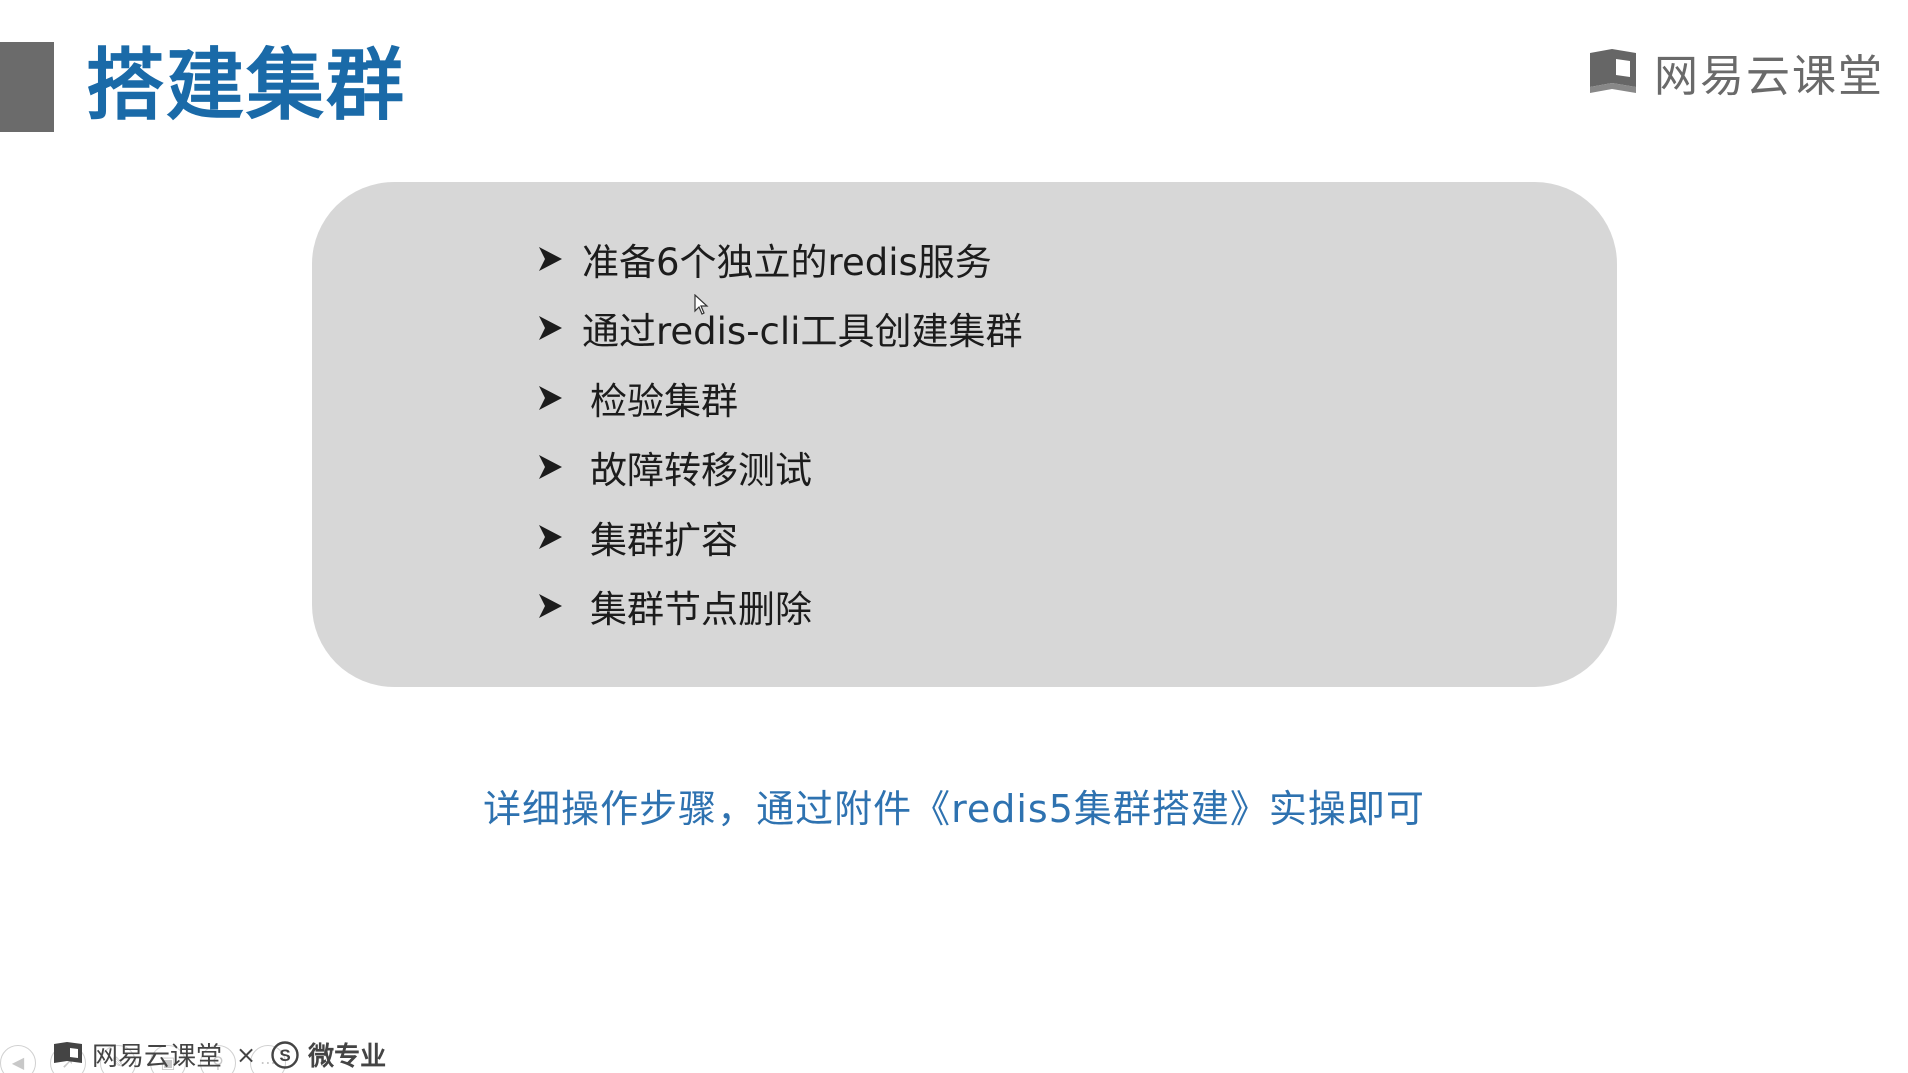  What do you see at coordinates (1769, 76) in the screenshot?
I see `brand-name-top: 网易云课堂` at bounding box center [1769, 76].